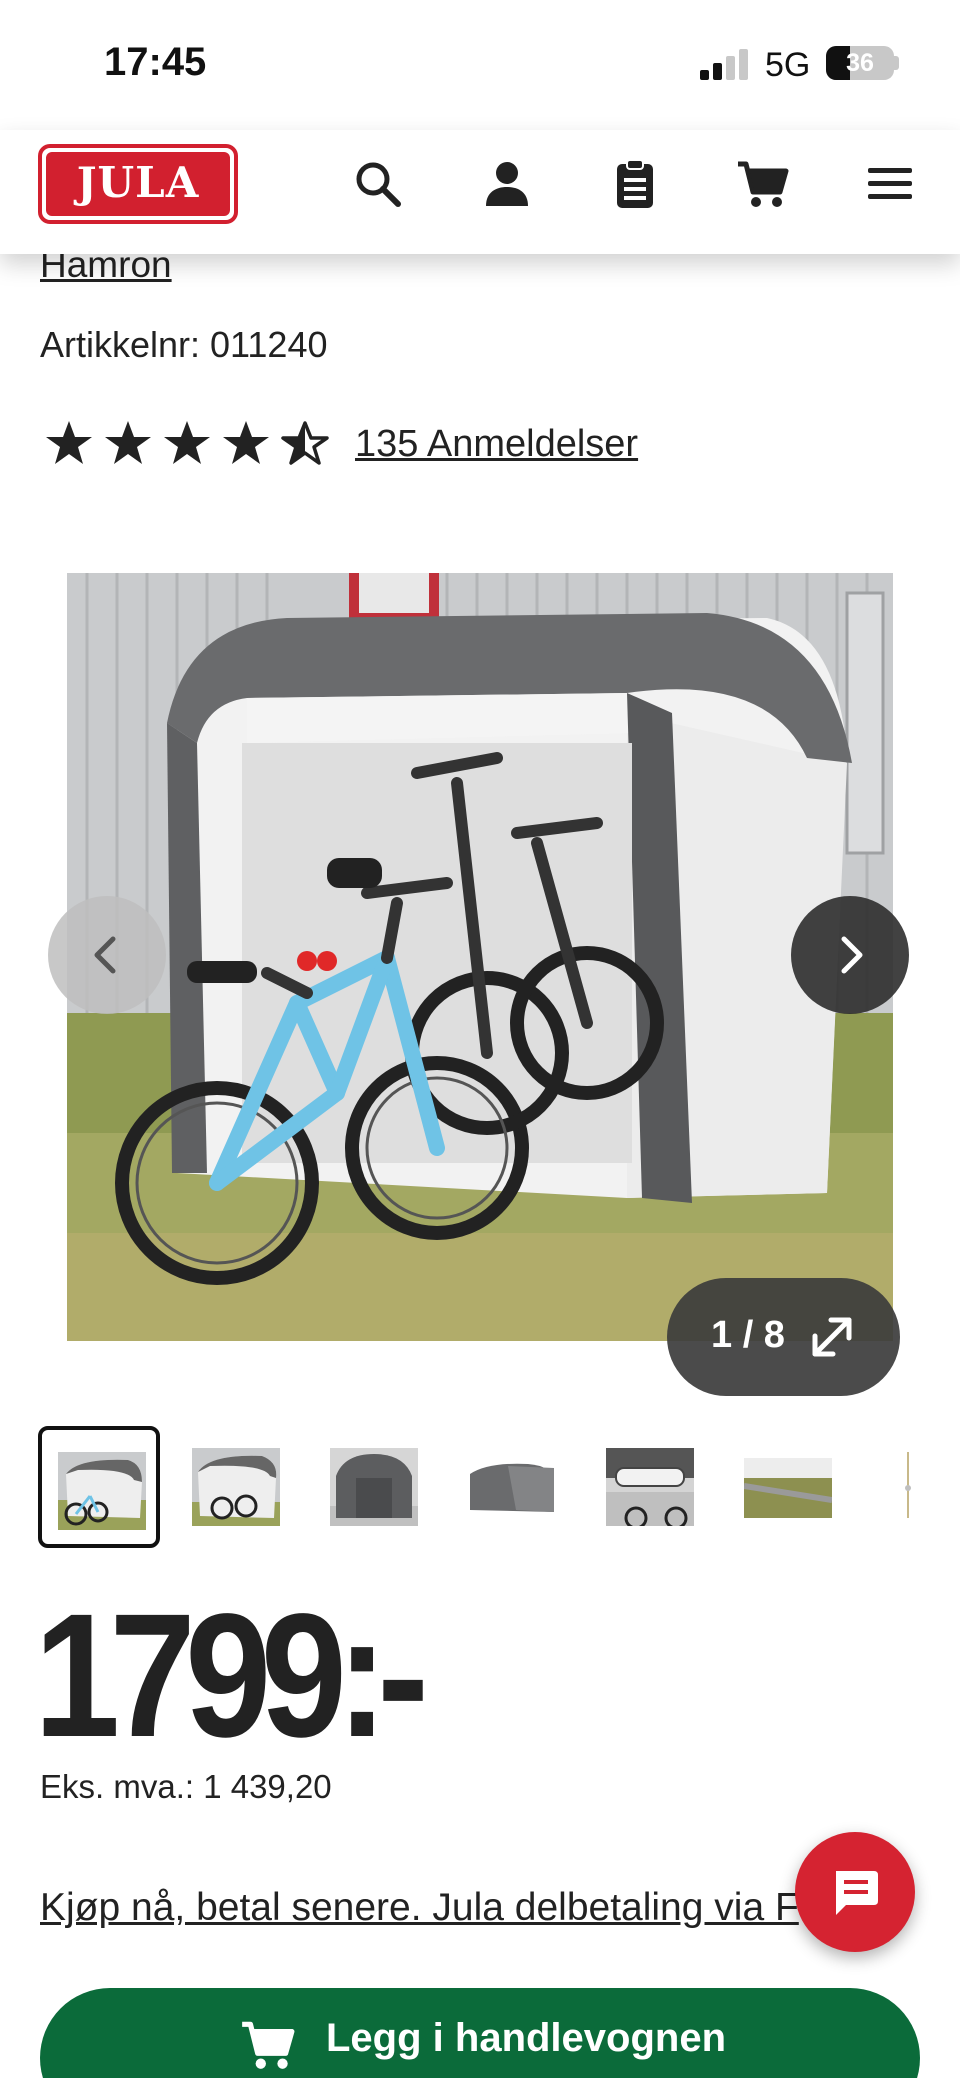  Describe the element at coordinates (726, 64) in the screenshot. I see `signal-icon` at that location.